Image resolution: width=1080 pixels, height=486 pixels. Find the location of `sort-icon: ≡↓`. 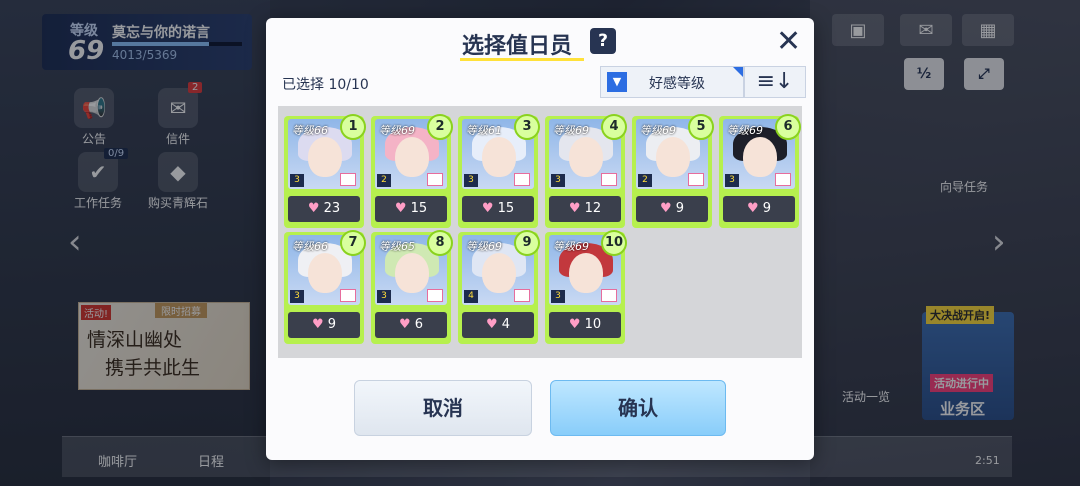

sort-icon: ≡↓ is located at coordinates (775, 81).